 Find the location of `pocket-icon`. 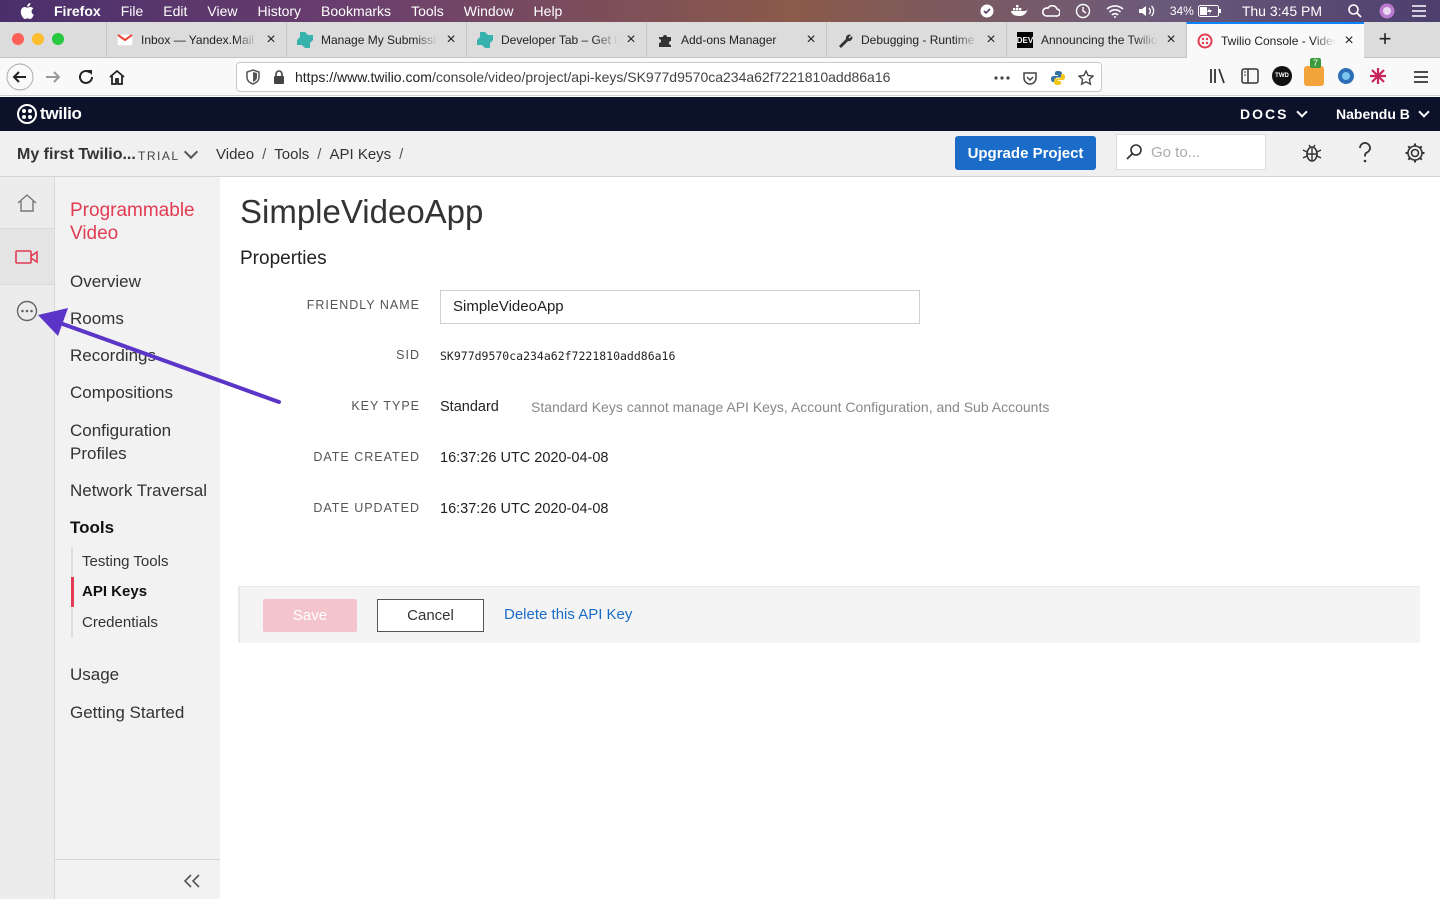

pocket-icon is located at coordinates (1030, 78).